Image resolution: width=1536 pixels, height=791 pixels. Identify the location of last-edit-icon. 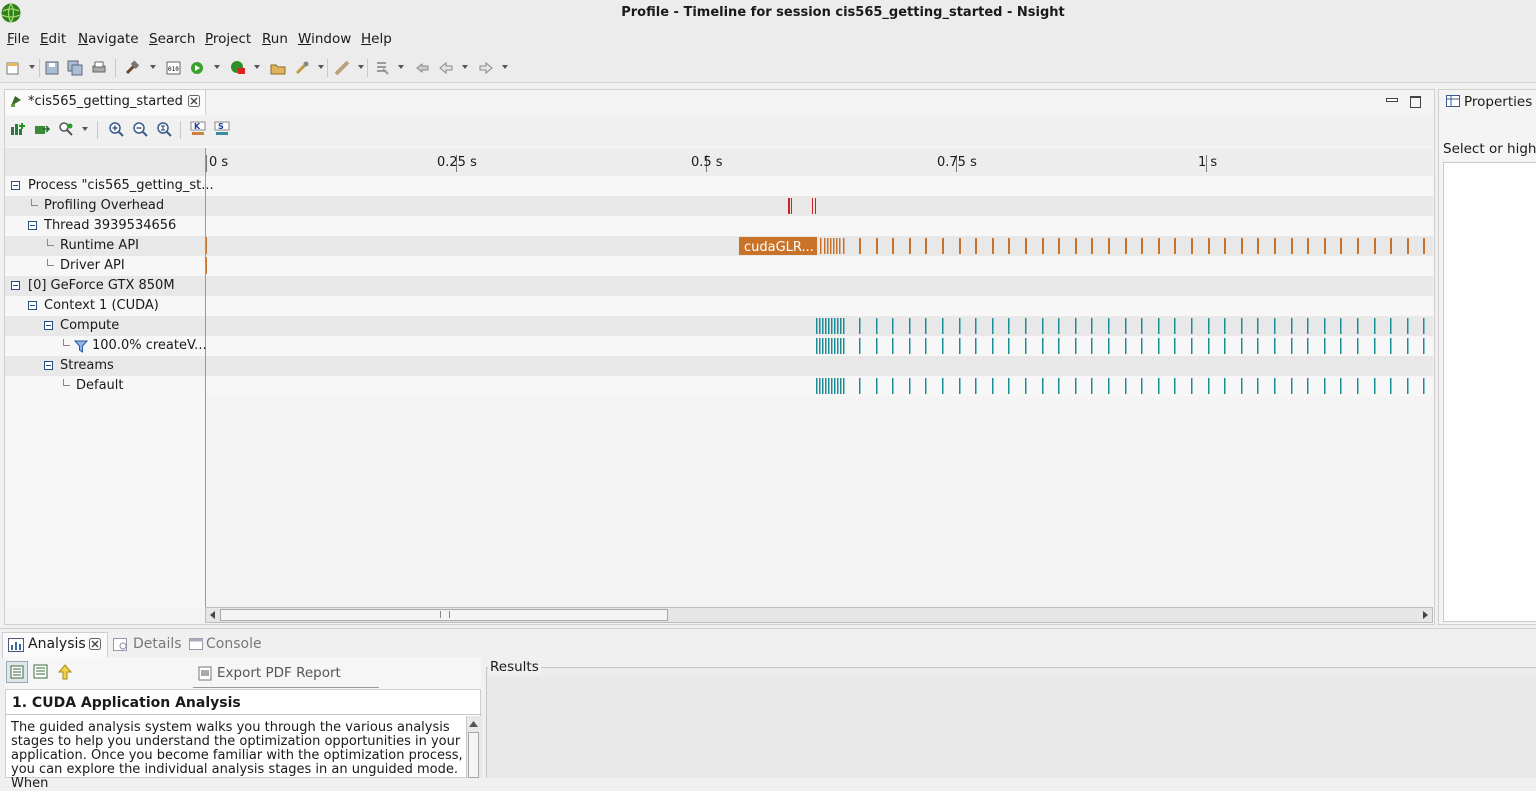
(422, 68).